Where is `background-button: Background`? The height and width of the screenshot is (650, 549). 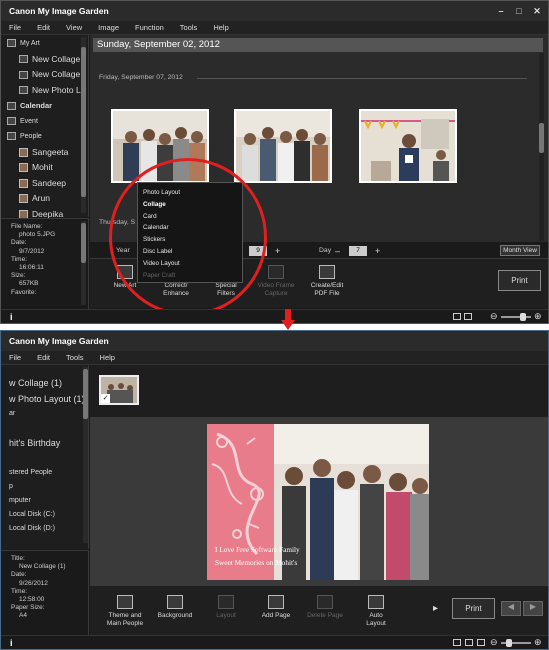 background-button: Background is located at coordinates (175, 607).